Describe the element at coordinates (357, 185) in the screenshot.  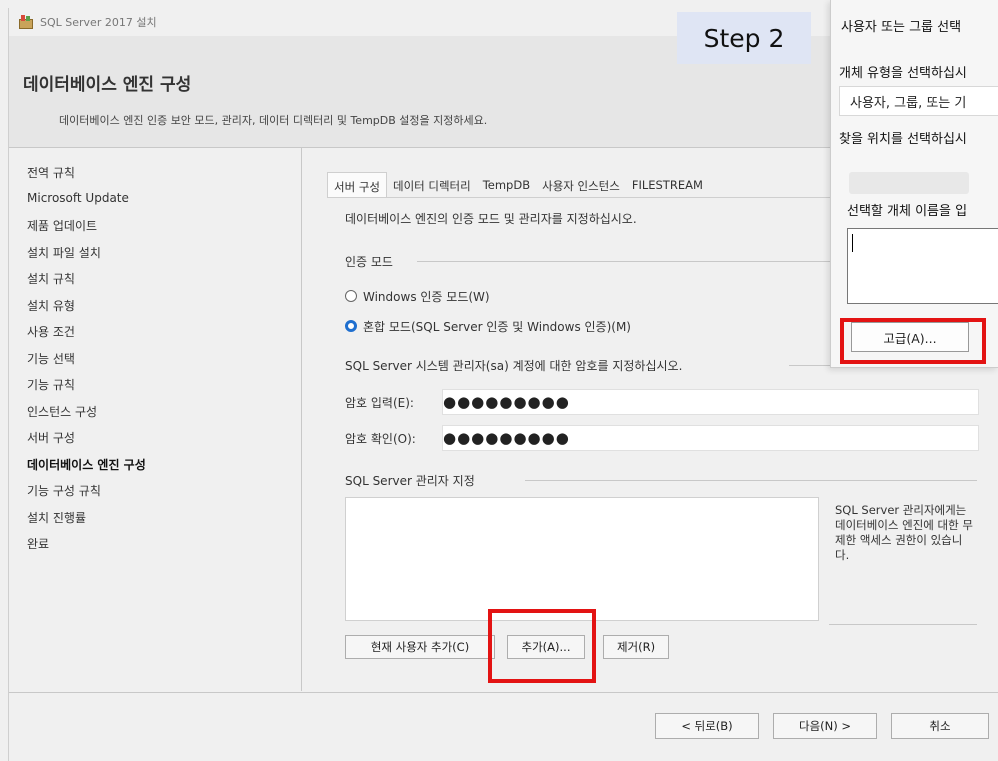
I see `tab-server-configuration: 서버 구성` at that location.